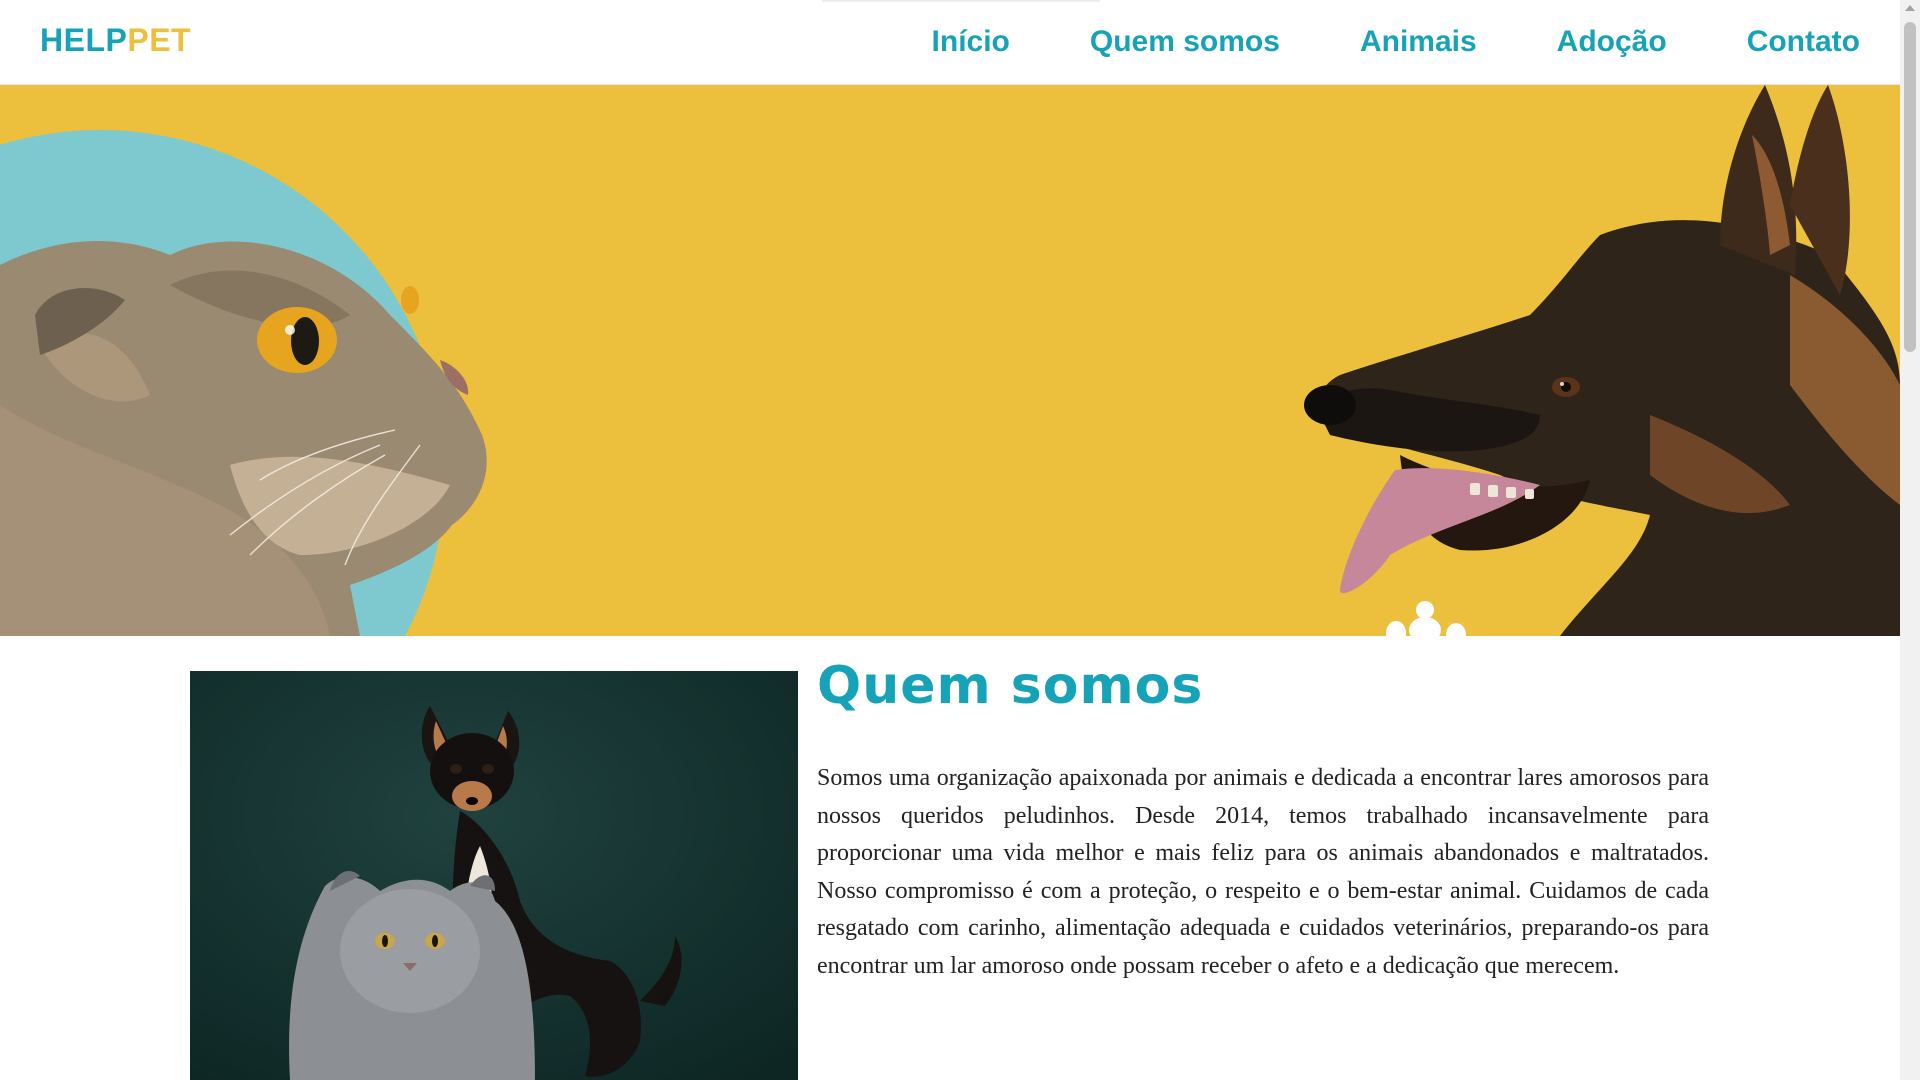 Image resolution: width=1920 pixels, height=1080 pixels. What do you see at coordinates (1010, 686) in the screenshot?
I see `about-title: Quem somos` at bounding box center [1010, 686].